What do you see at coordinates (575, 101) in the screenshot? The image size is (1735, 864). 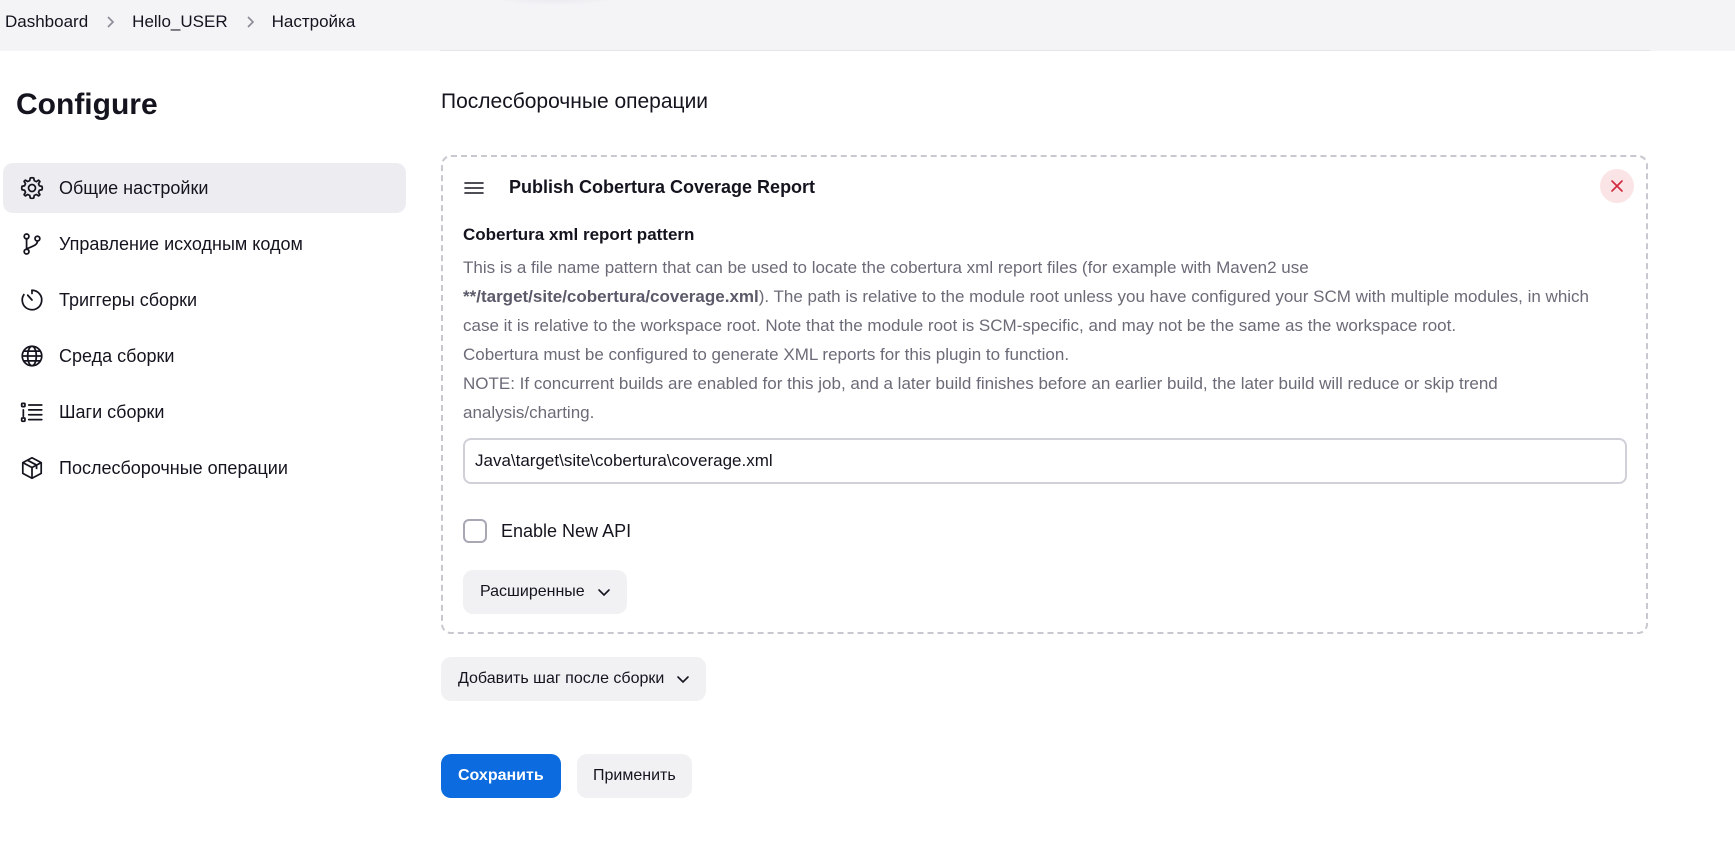 I see `section-title: Послесборочные операции` at bounding box center [575, 101].